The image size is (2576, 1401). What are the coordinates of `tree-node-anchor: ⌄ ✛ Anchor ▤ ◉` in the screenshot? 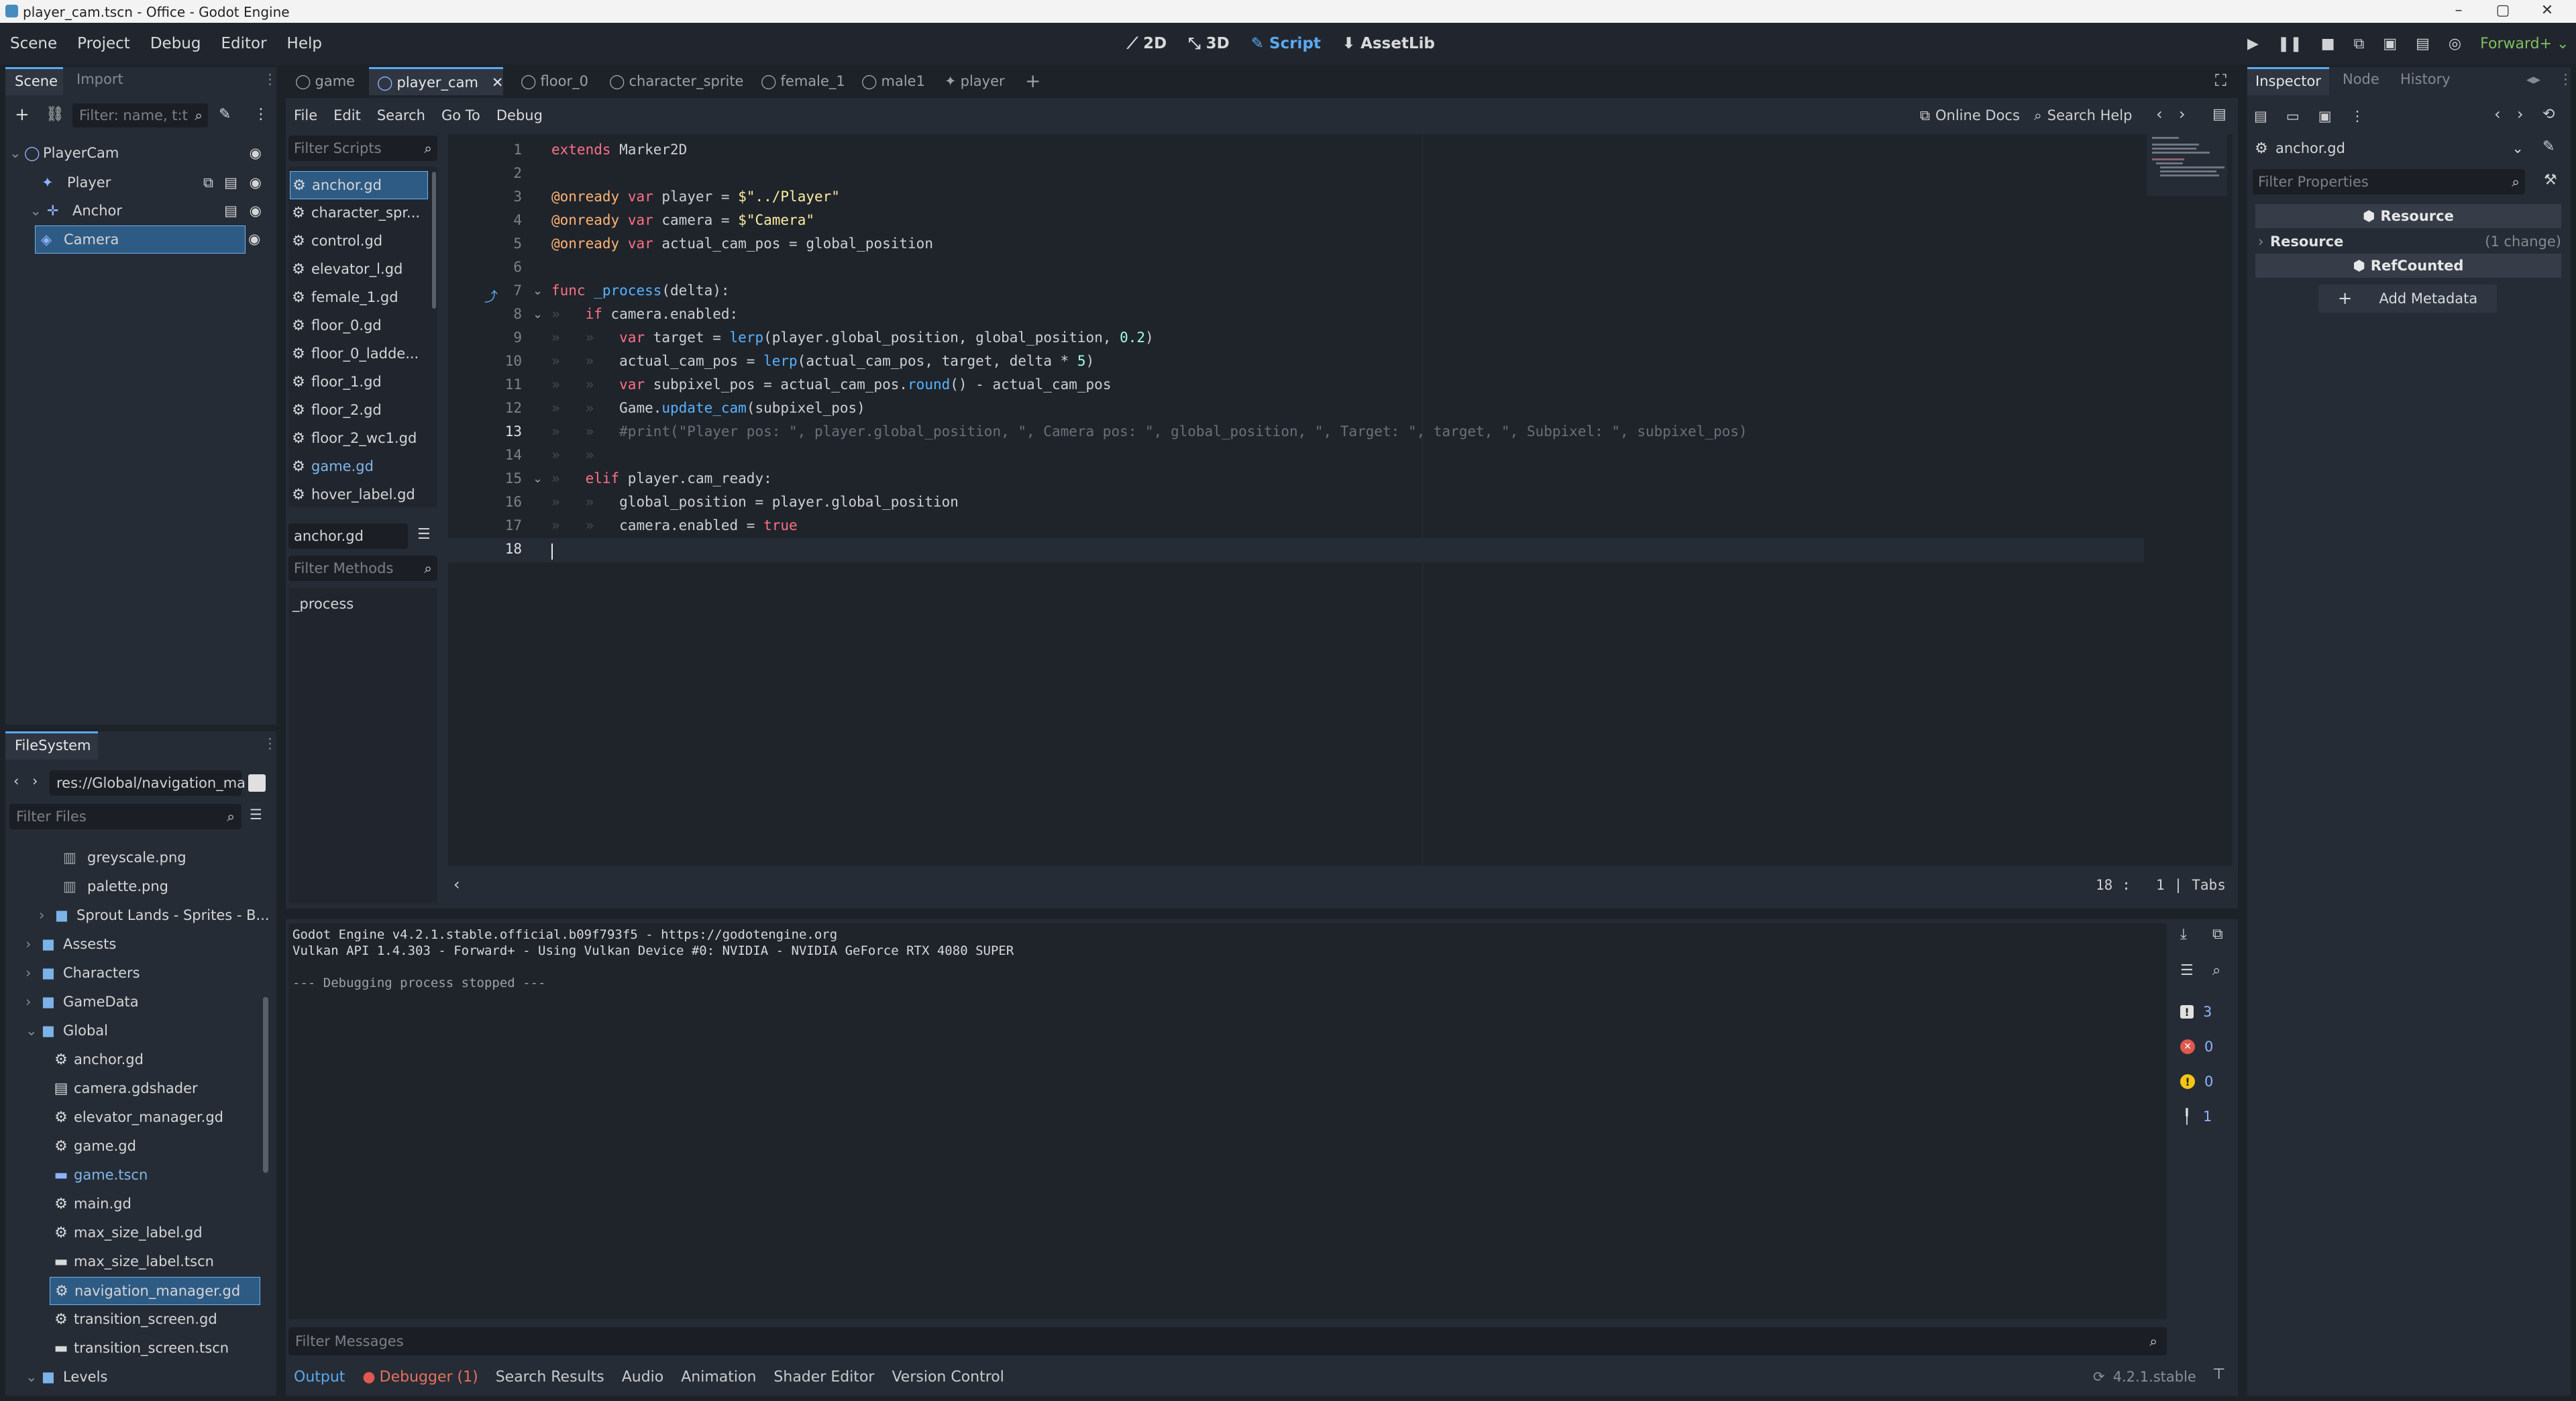 It's located at (140, 211).